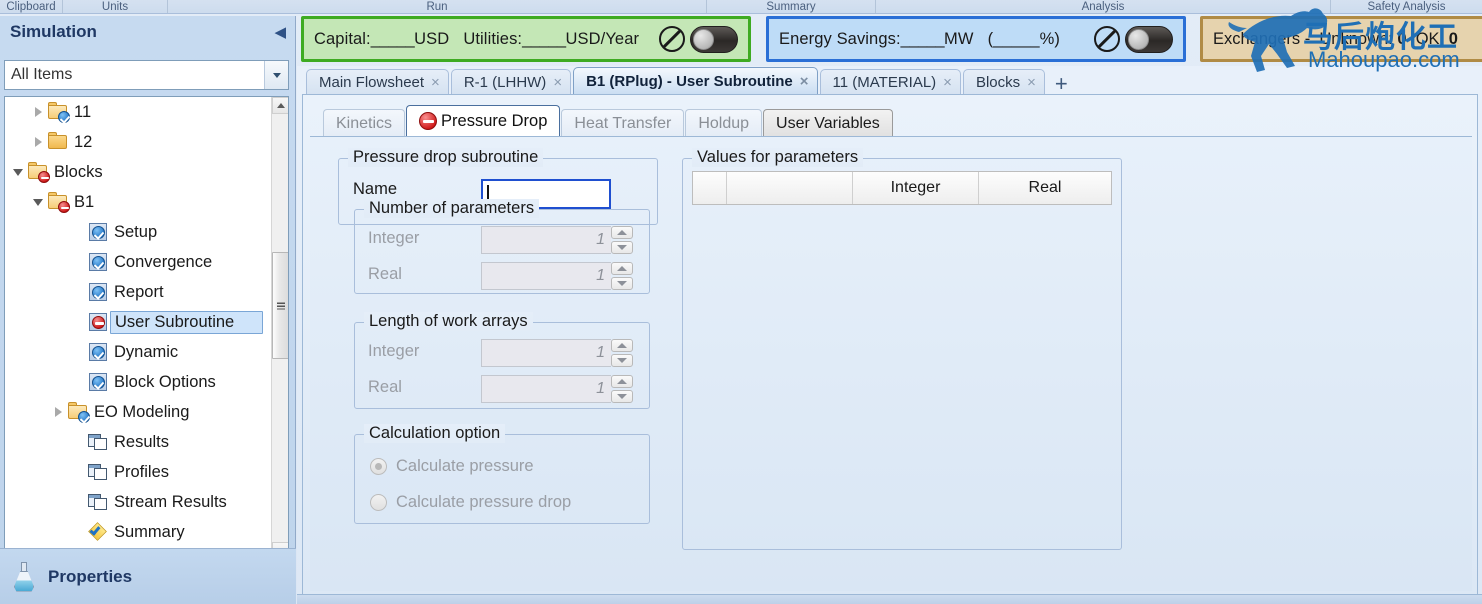 The width and height of the screenshot is (1482, 604). Describe the element at coordinates (724, 123) in the screenshot. I see `sub-tab-holdup: Holdup` at that location.